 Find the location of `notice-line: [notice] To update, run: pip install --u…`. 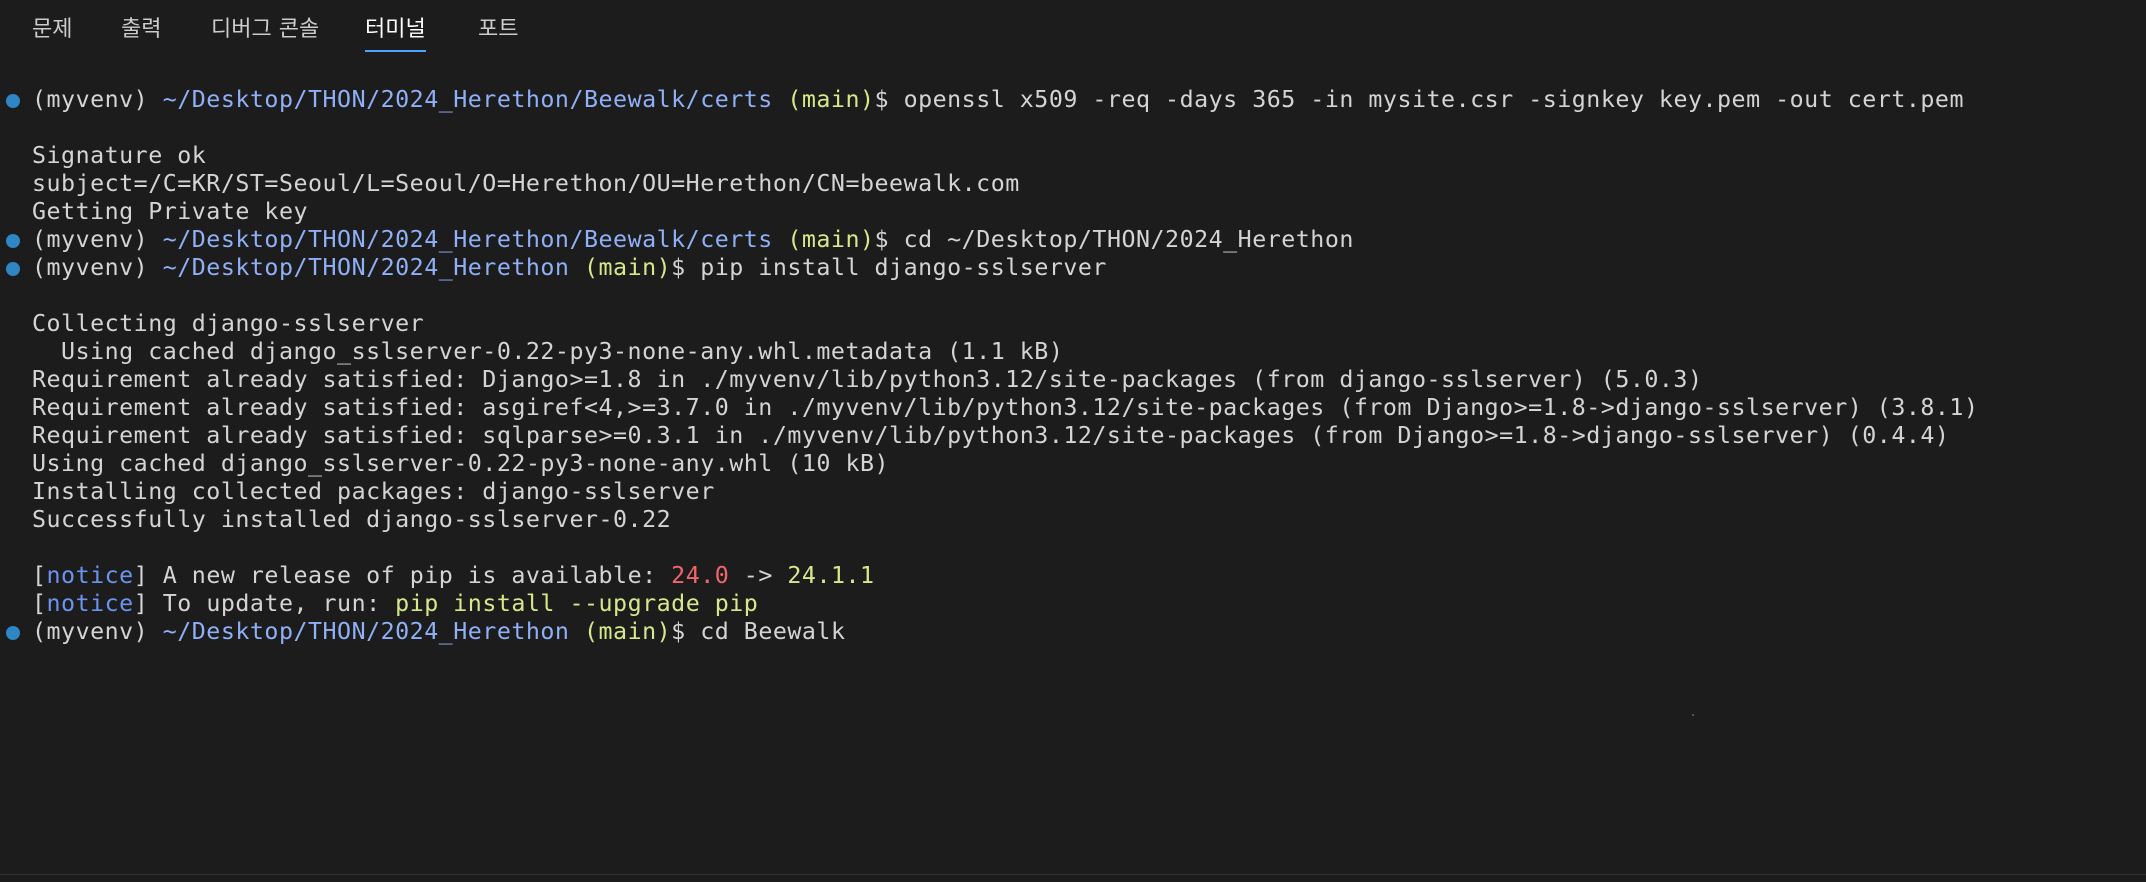

notice-line: [notice] To update, run: pip install --u… is located at coordinates (1073, 604).